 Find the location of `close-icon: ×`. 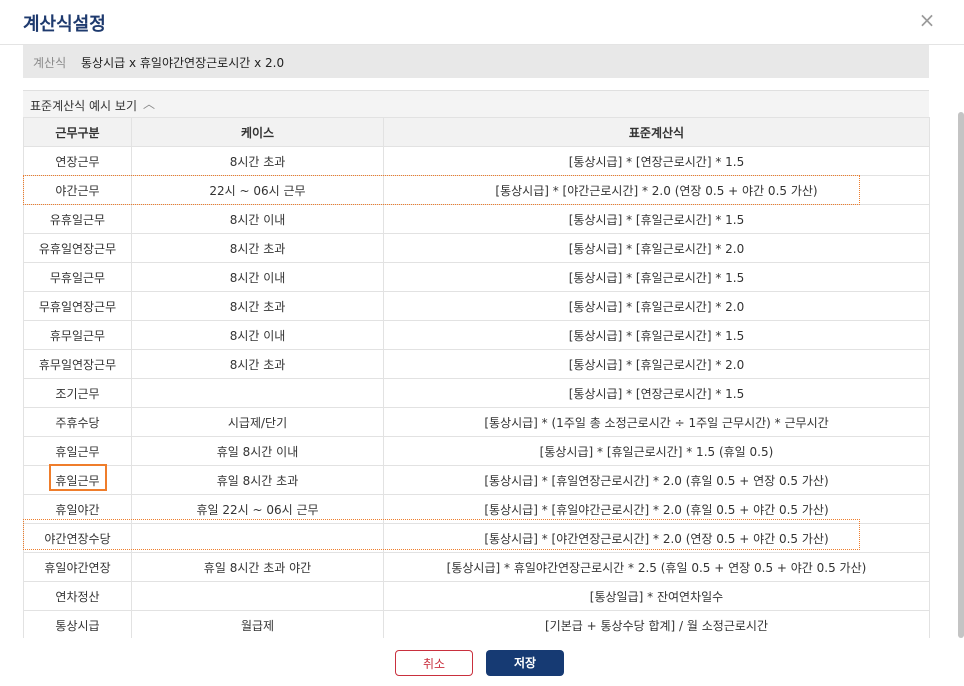

close-icon: × is located at coordinates (927, 20).